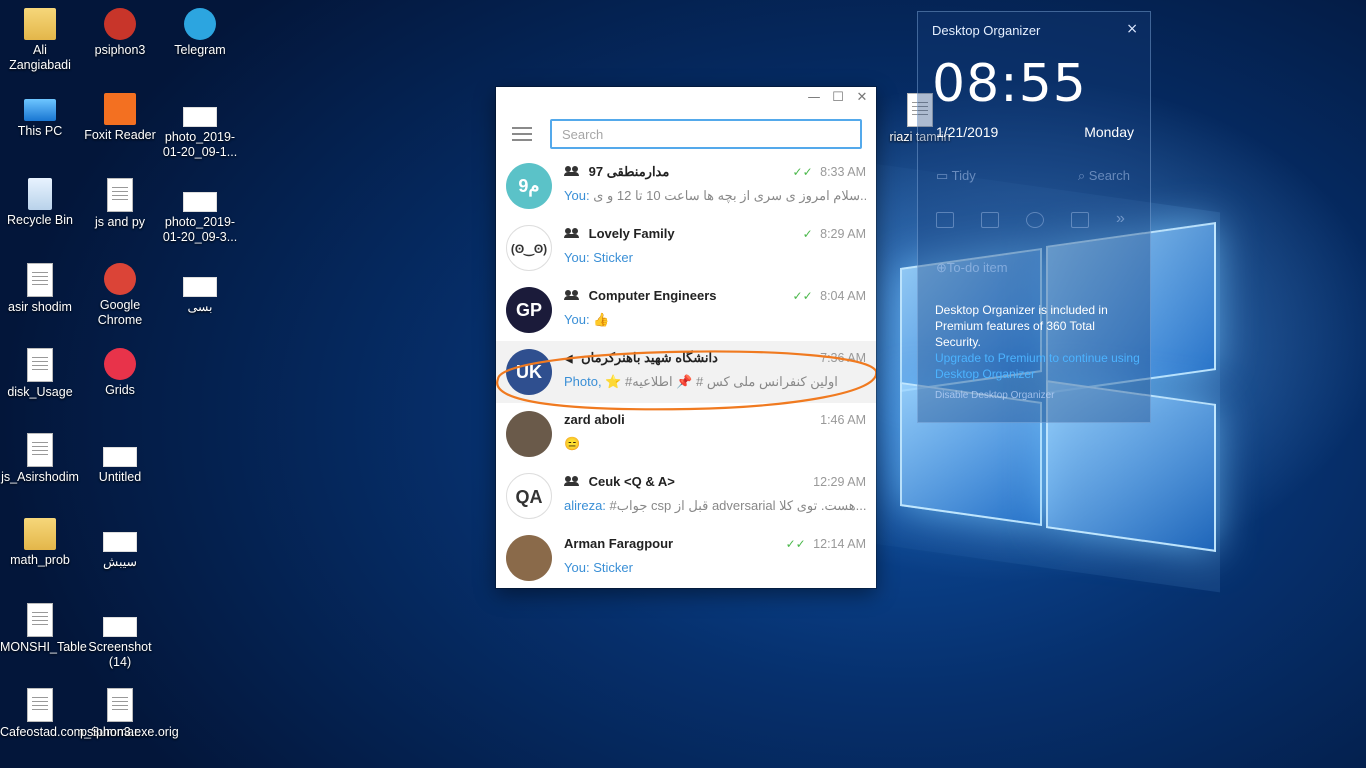 The width and height of the screenshot is (1366, 768). I want to click on desktop-icon: js and py, so click(120, 204).